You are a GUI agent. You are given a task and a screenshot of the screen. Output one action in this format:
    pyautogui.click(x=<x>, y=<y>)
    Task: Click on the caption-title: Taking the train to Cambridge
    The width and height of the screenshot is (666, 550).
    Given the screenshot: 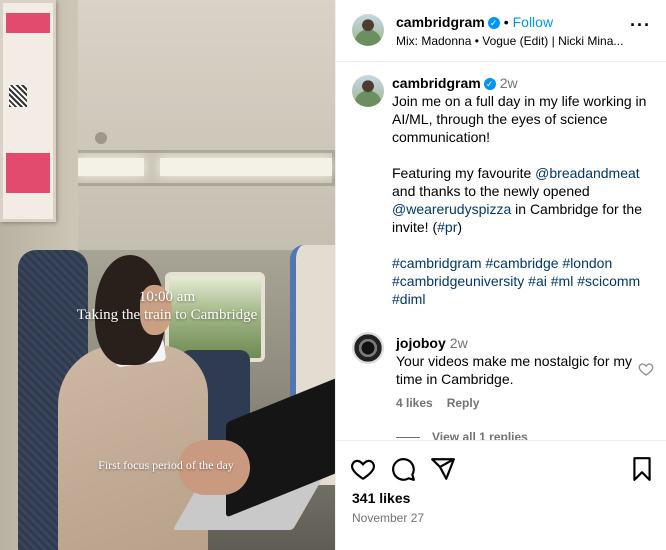 What is the action you would take?
    pyautogui.click(x=167, y=315)
    